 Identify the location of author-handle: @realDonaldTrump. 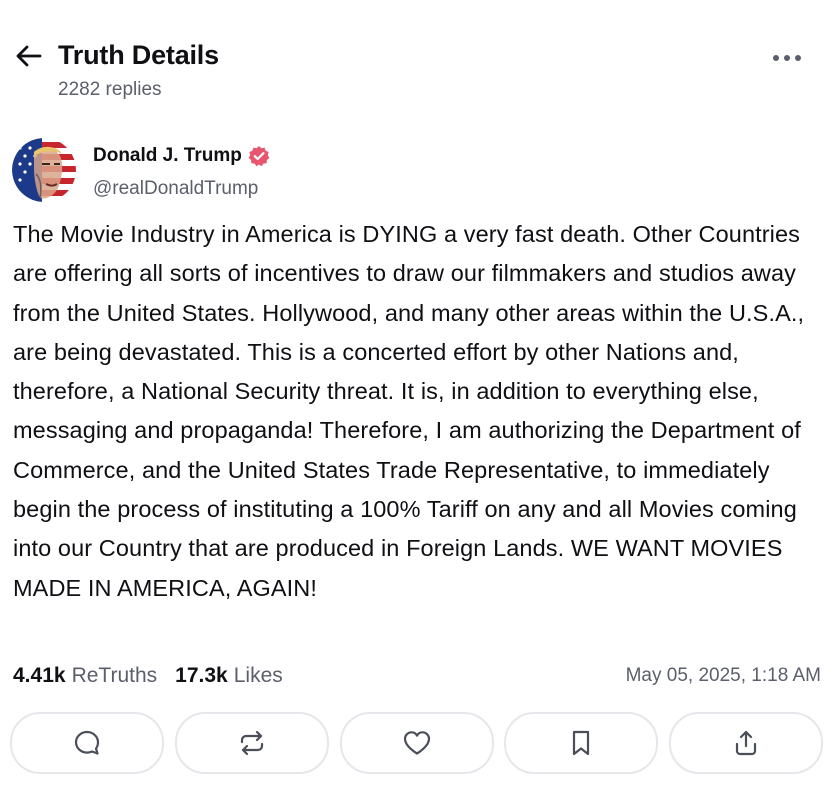
(175, 189).